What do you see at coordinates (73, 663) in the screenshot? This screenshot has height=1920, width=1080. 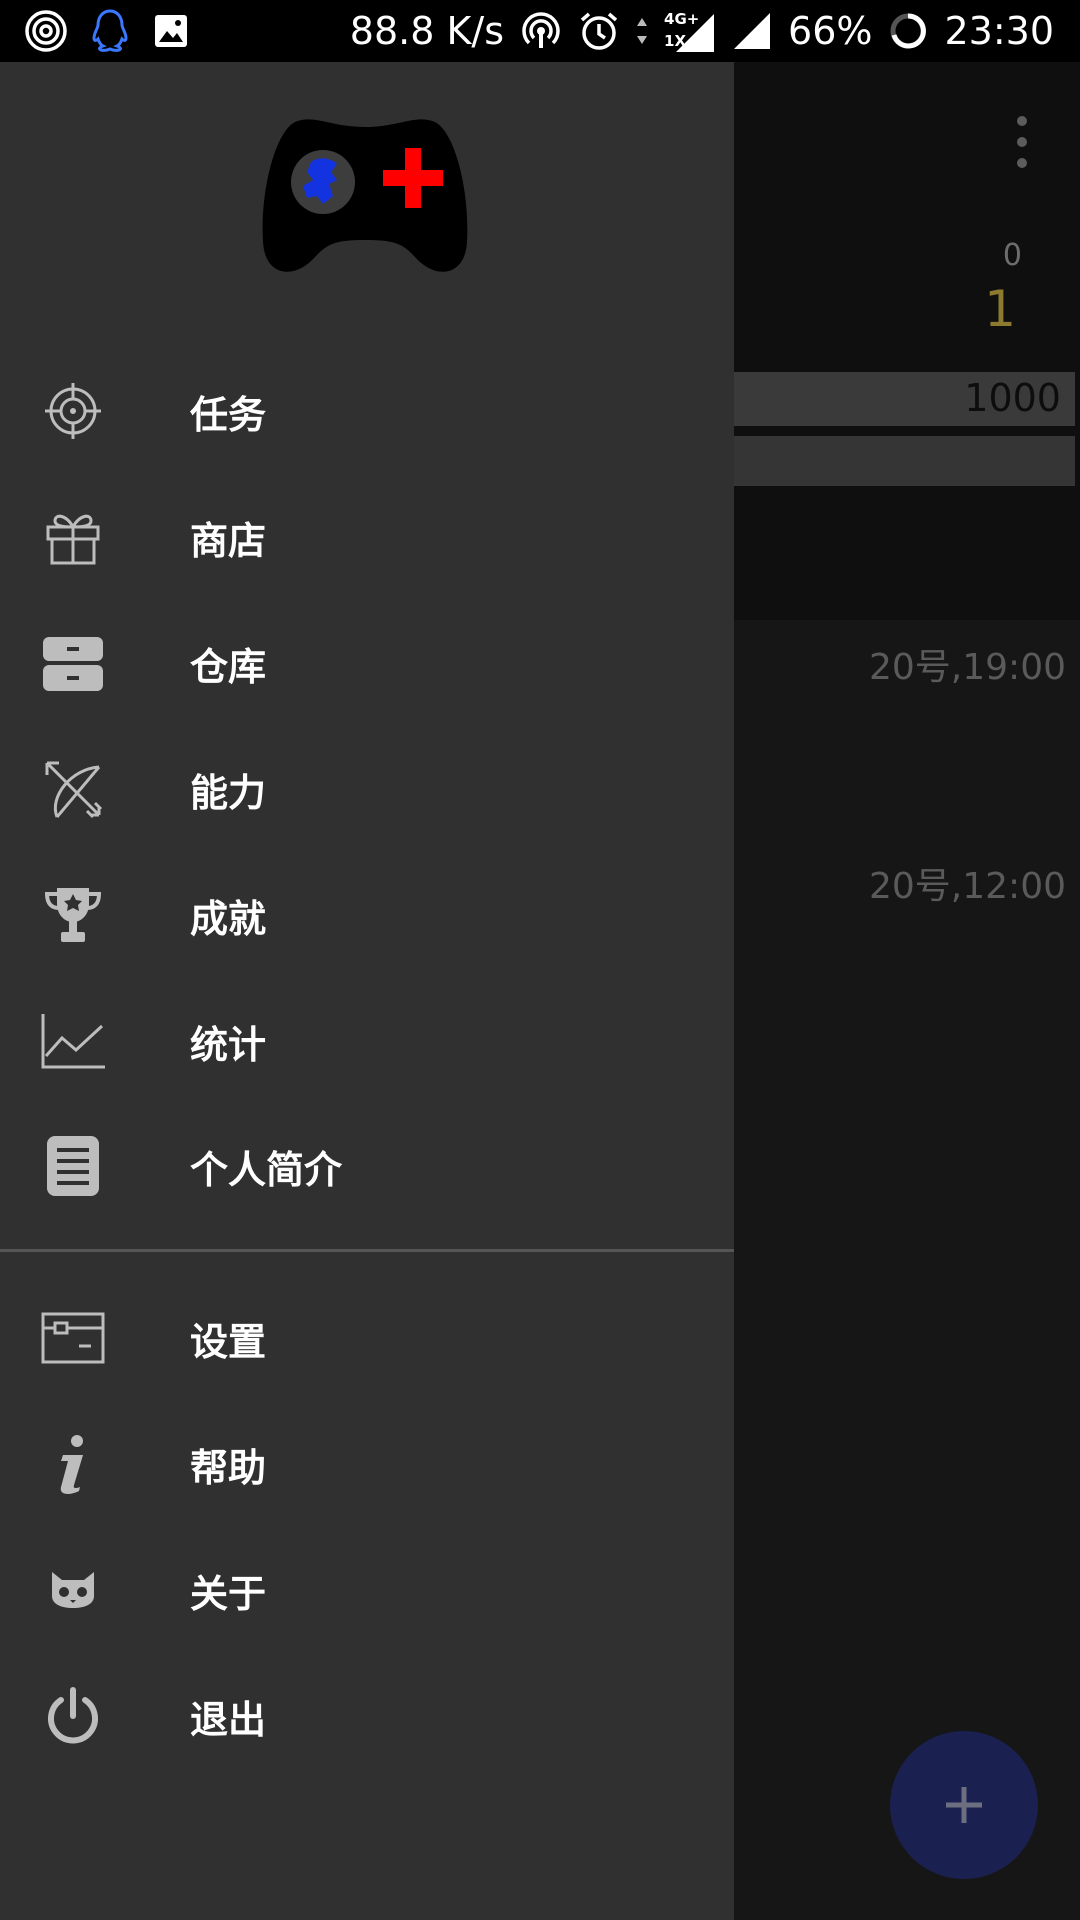 I see `storage-icon` at bounding box center [73, 663].